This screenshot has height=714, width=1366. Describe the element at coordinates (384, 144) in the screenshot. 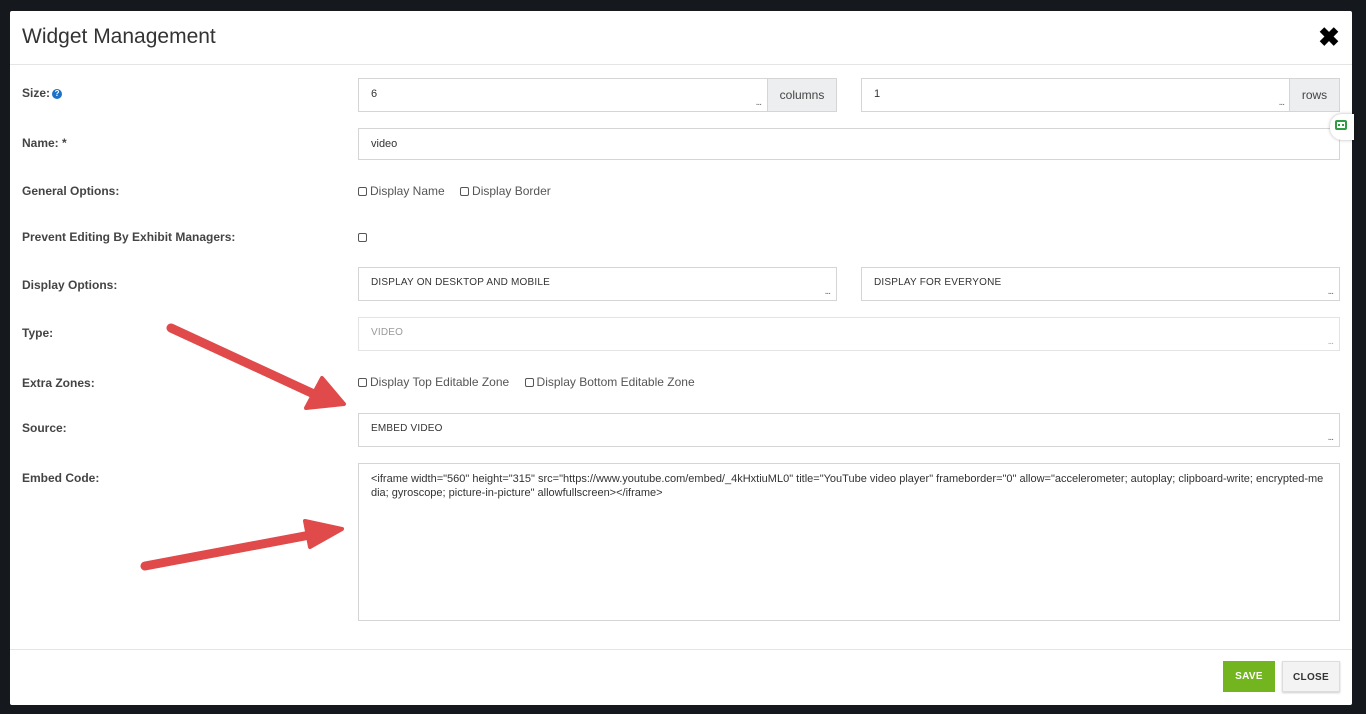

I see `name-value: video` at that location.